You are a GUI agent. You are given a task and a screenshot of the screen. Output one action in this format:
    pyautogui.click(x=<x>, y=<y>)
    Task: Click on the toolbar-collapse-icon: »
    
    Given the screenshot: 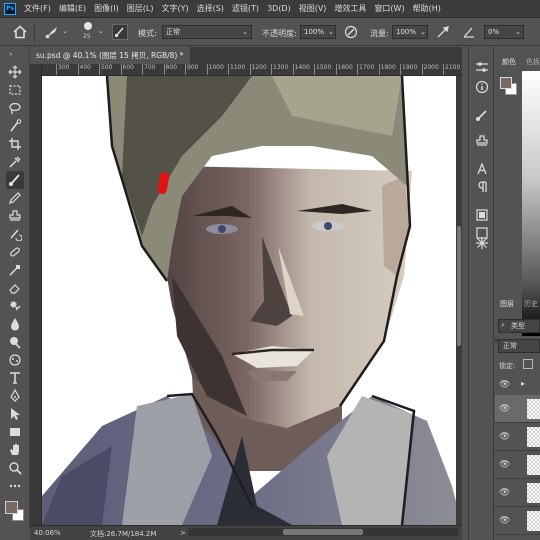 What is the action you would take?
    pyautogui.click(x=11, y=54)
    